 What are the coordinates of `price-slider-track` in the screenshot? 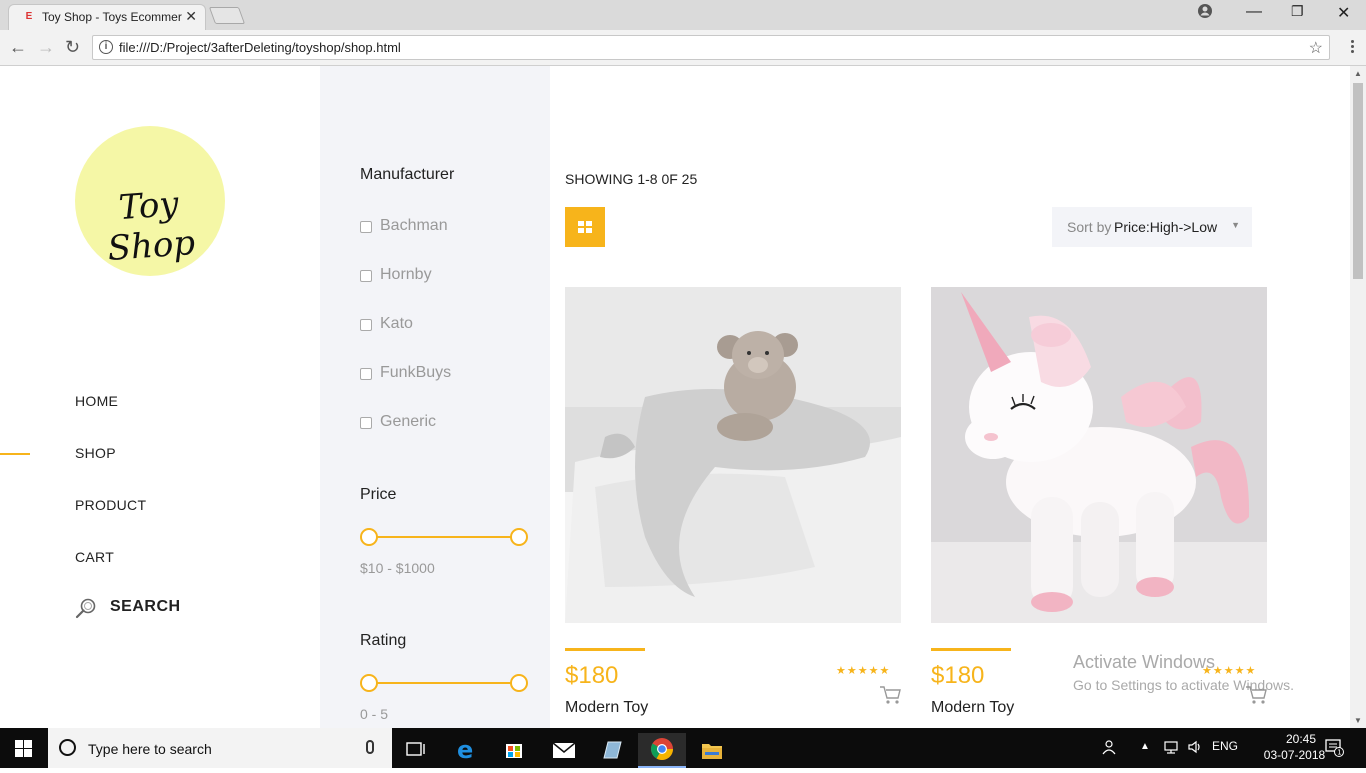 It's located at (444, 537).